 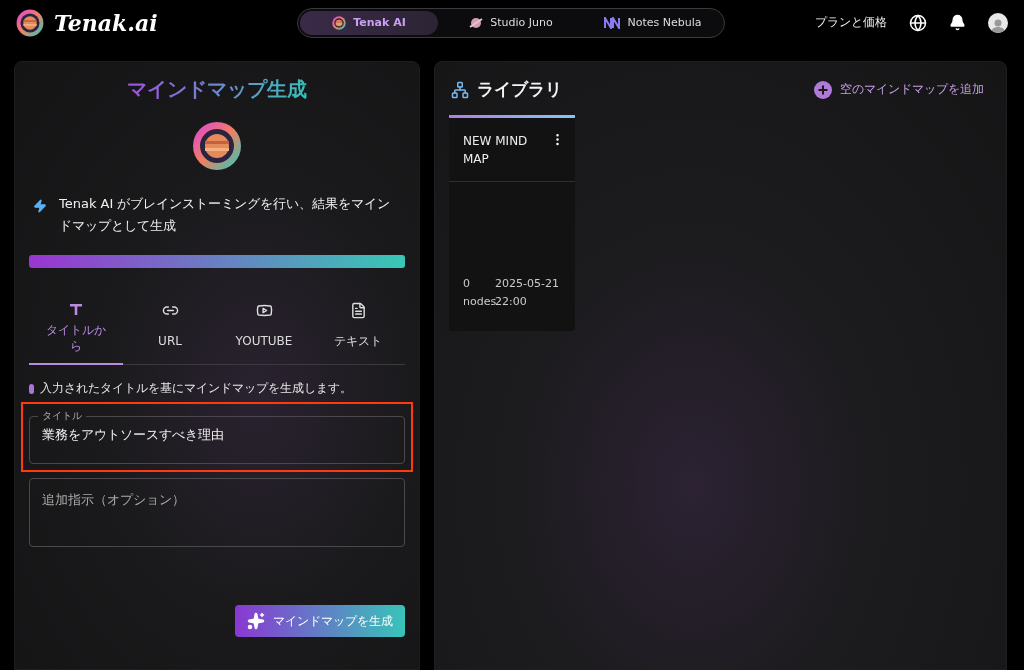 What do you see at coordinates (217, 512) in the screenshot?
I see `instructions-field: 追加指示（オプション）` at bounding box center [217, 512].